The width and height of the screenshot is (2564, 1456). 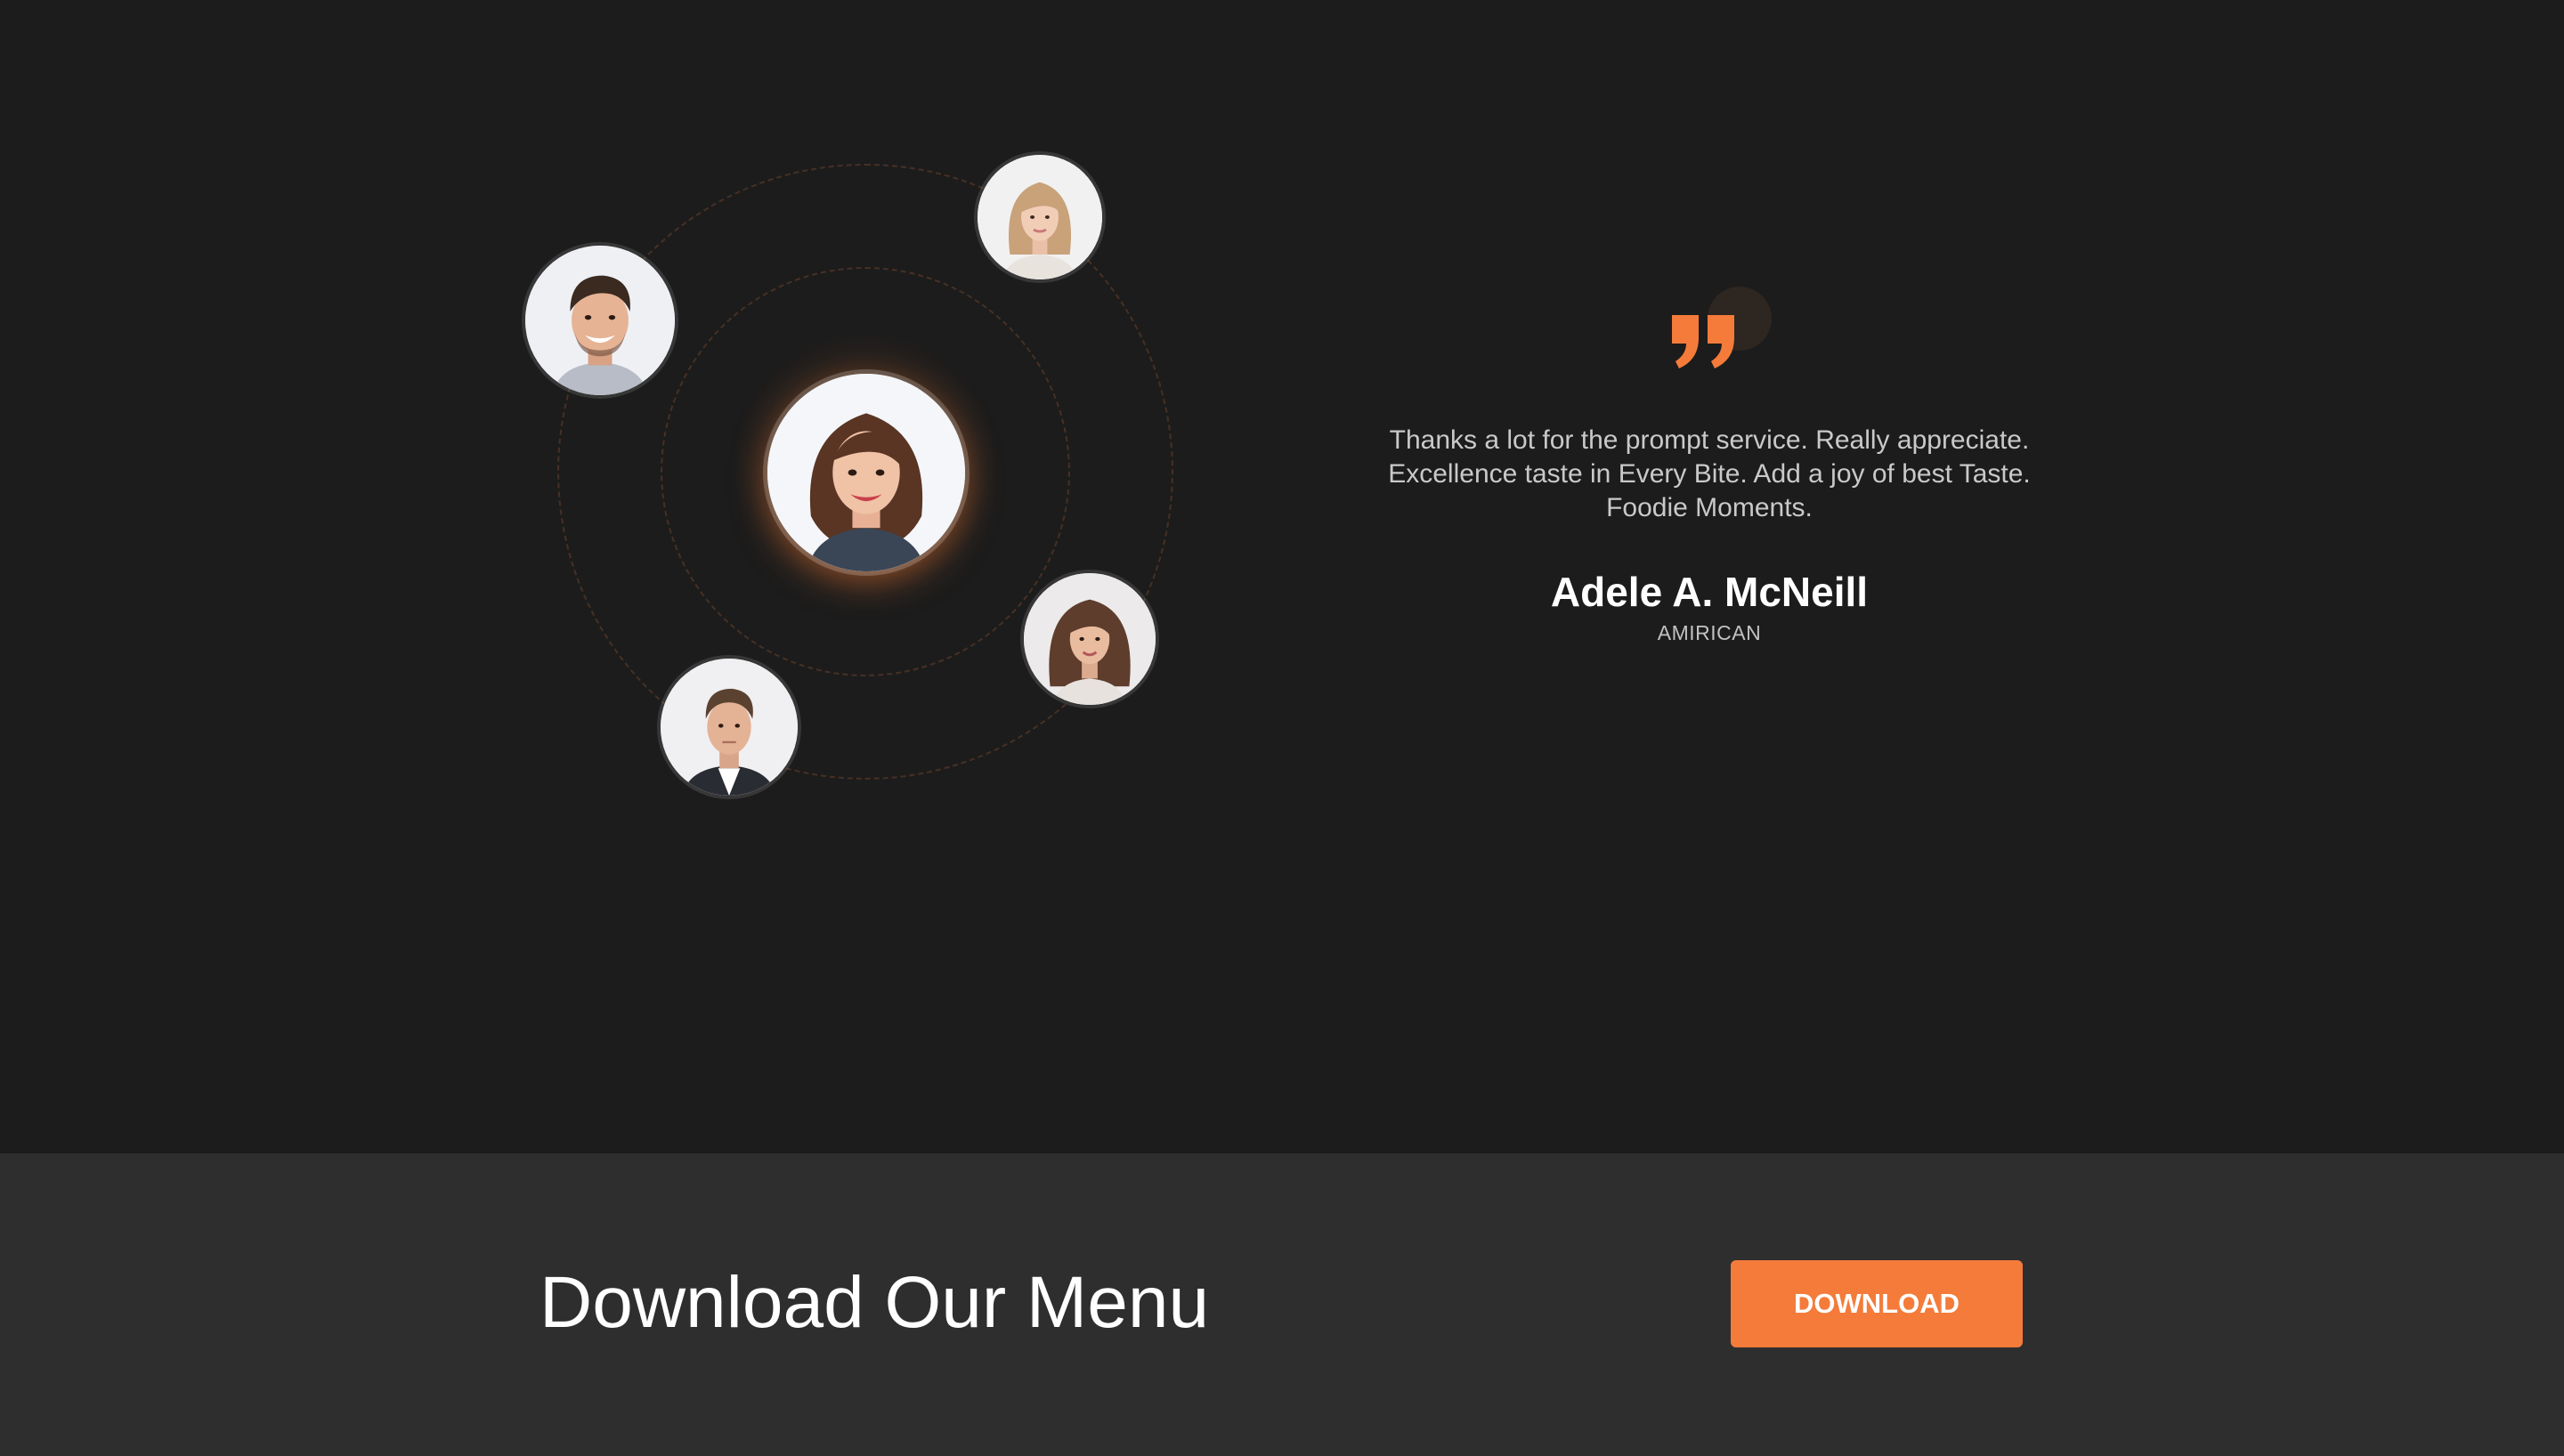 What do you see at coordinates (1709, 592) in the screenshot?
I see `testimonial-author-name: Adele A. McNeill` at bounding box center [1709, 592].